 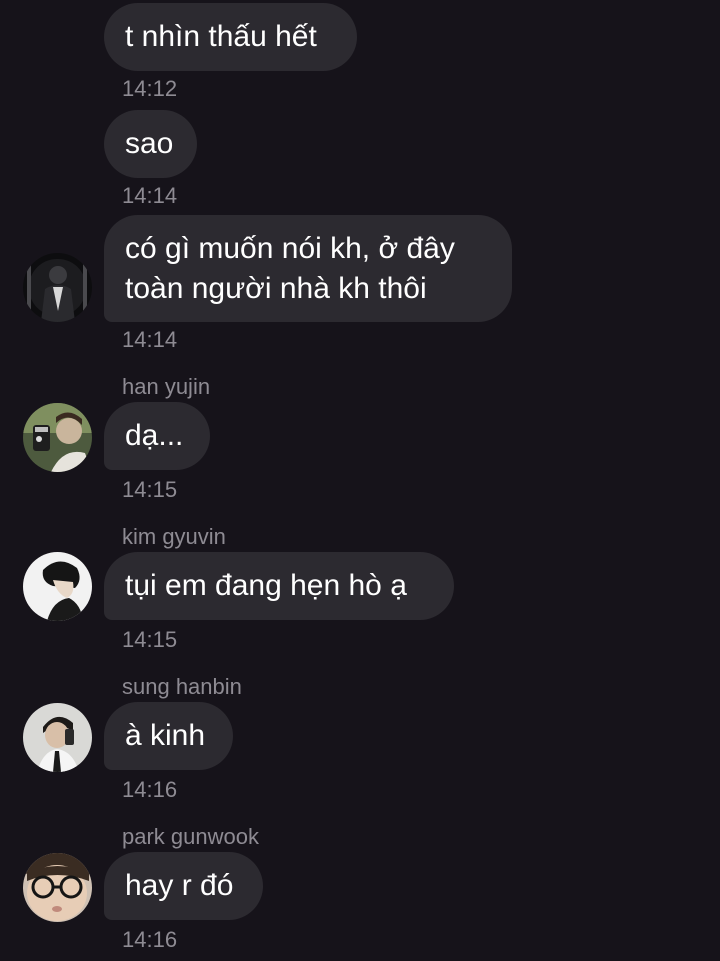 I want to click on sender-name: kim gyuvin, so click(x=174, y=537).